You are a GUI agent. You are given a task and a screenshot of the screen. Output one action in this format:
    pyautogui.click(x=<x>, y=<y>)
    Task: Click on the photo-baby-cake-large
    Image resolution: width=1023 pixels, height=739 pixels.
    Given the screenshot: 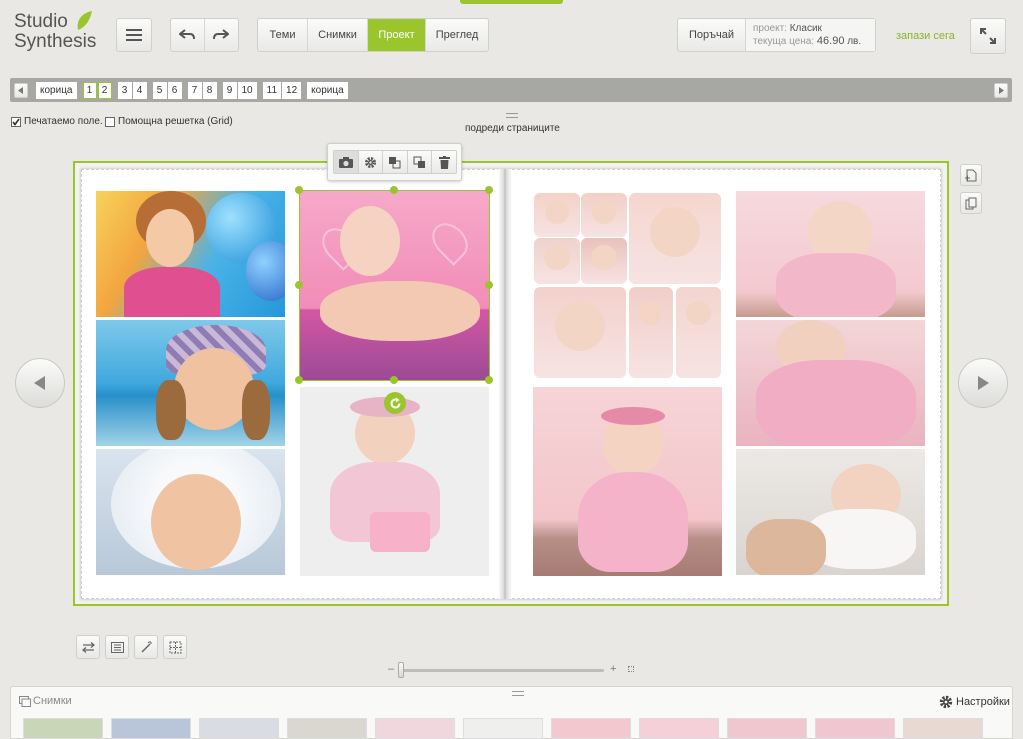 What is the action you would take?
    pyautogui.click(x=627, y=481)
    